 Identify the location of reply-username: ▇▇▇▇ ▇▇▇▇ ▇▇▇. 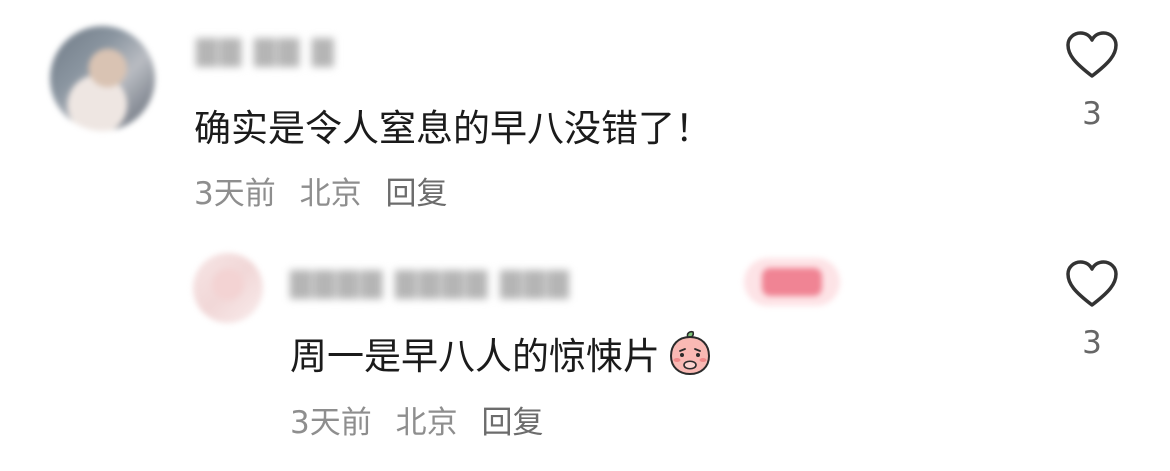
(430, 282).